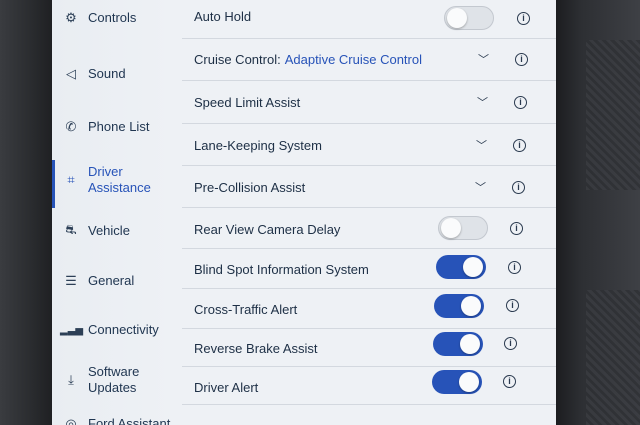 The image size is (640, 425). I want to click on sidebar-item-sound: ◁ Sound, so click(113, 74).